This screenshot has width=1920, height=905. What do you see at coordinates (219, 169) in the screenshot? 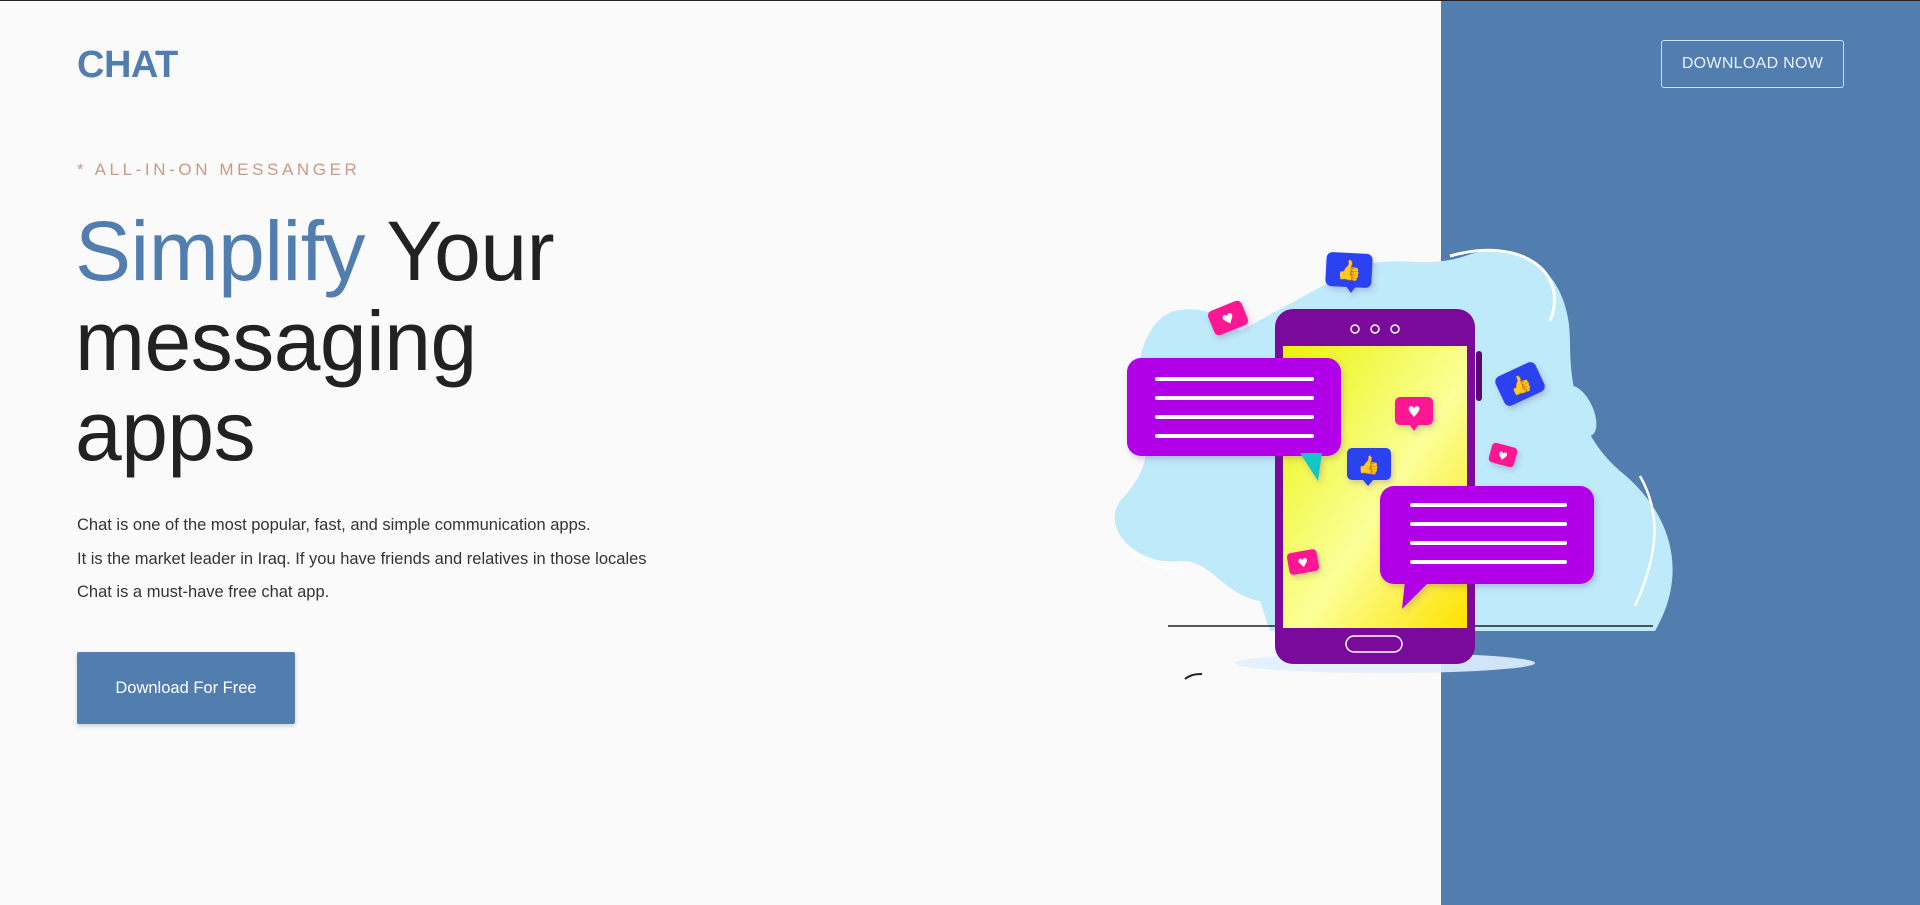
I see `hero-tagline: * ALL-IN-ON MESSANGER` at bounding box center [219, 169].